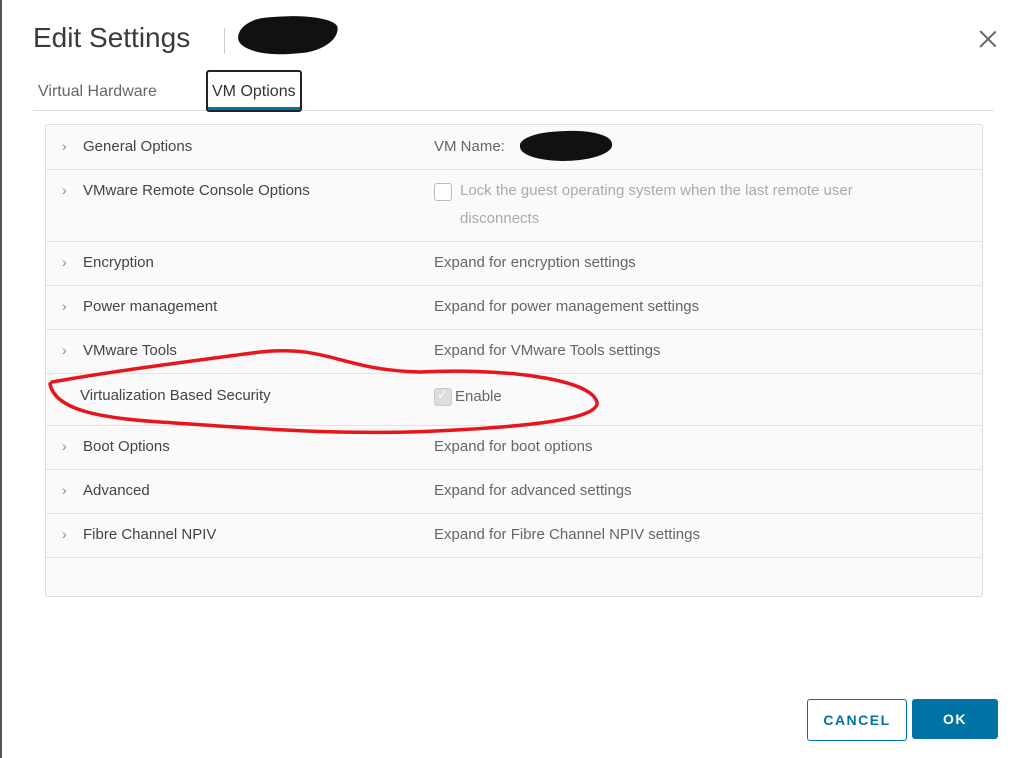 The width and height of the screenshot is (1024, 758). I want to click on row-label: Encryption, so click(118, 262).